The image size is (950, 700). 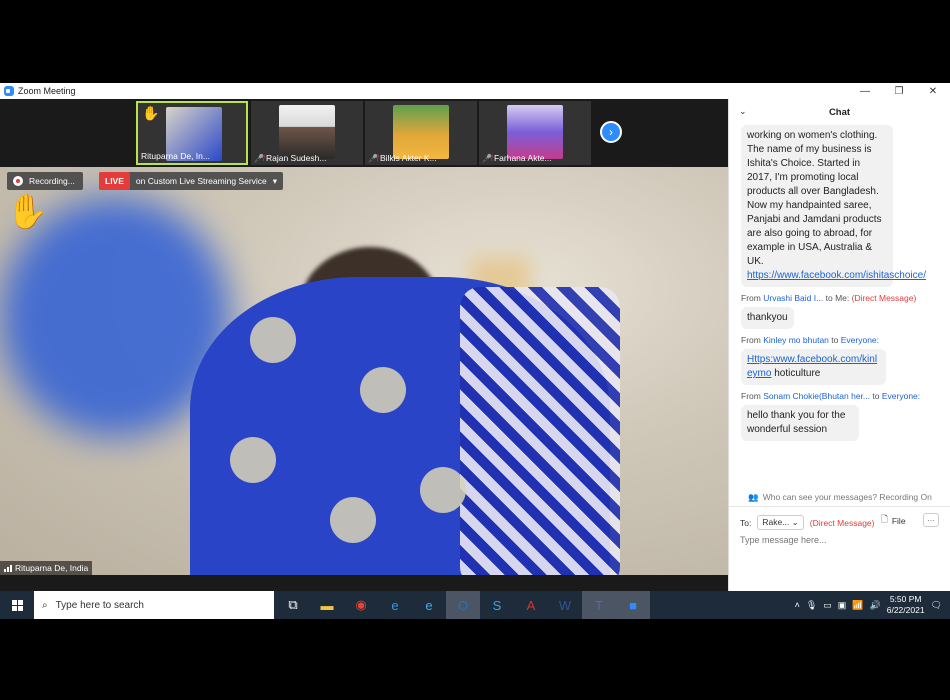 I want to click on chevron-up-icon: ˄, so click(x=797, y=605).